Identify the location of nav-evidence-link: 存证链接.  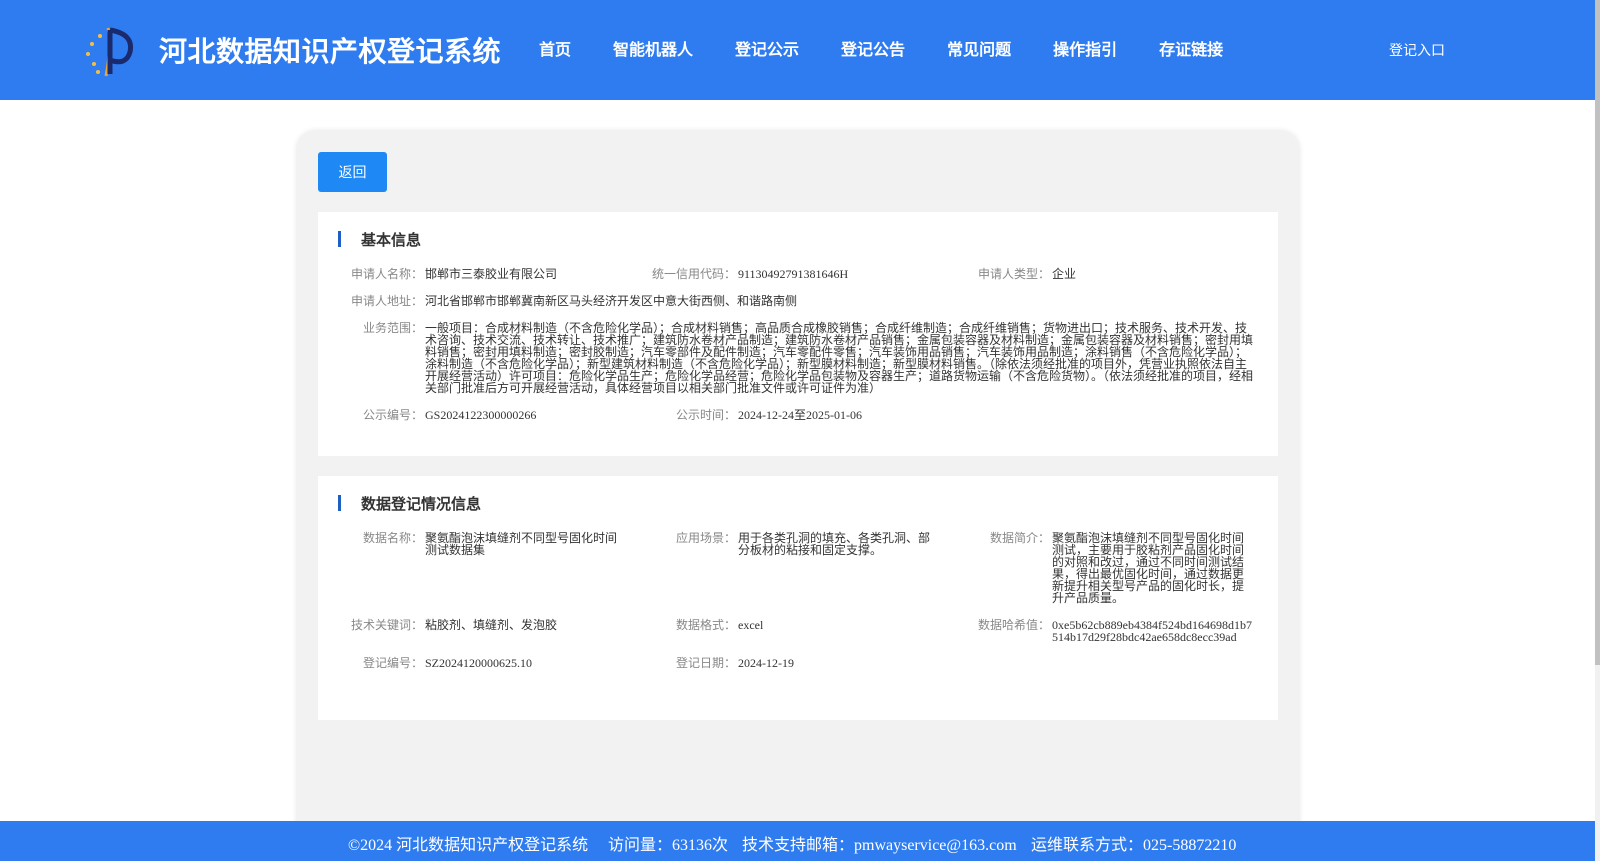
(1191, 48).